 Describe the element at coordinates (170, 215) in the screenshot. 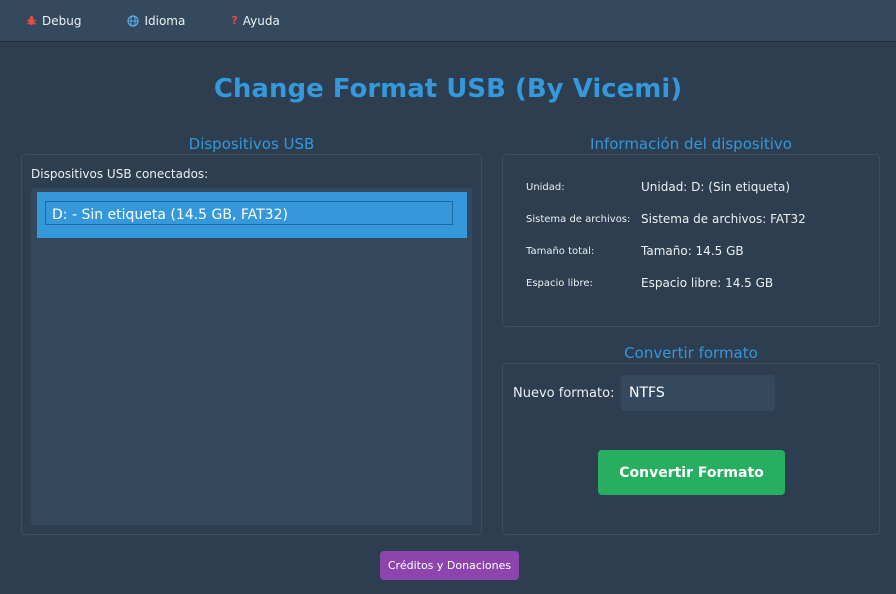

I see `usb-device-label: D: - Sin etiqueta (14.5 GB, FAT32)` at that location.